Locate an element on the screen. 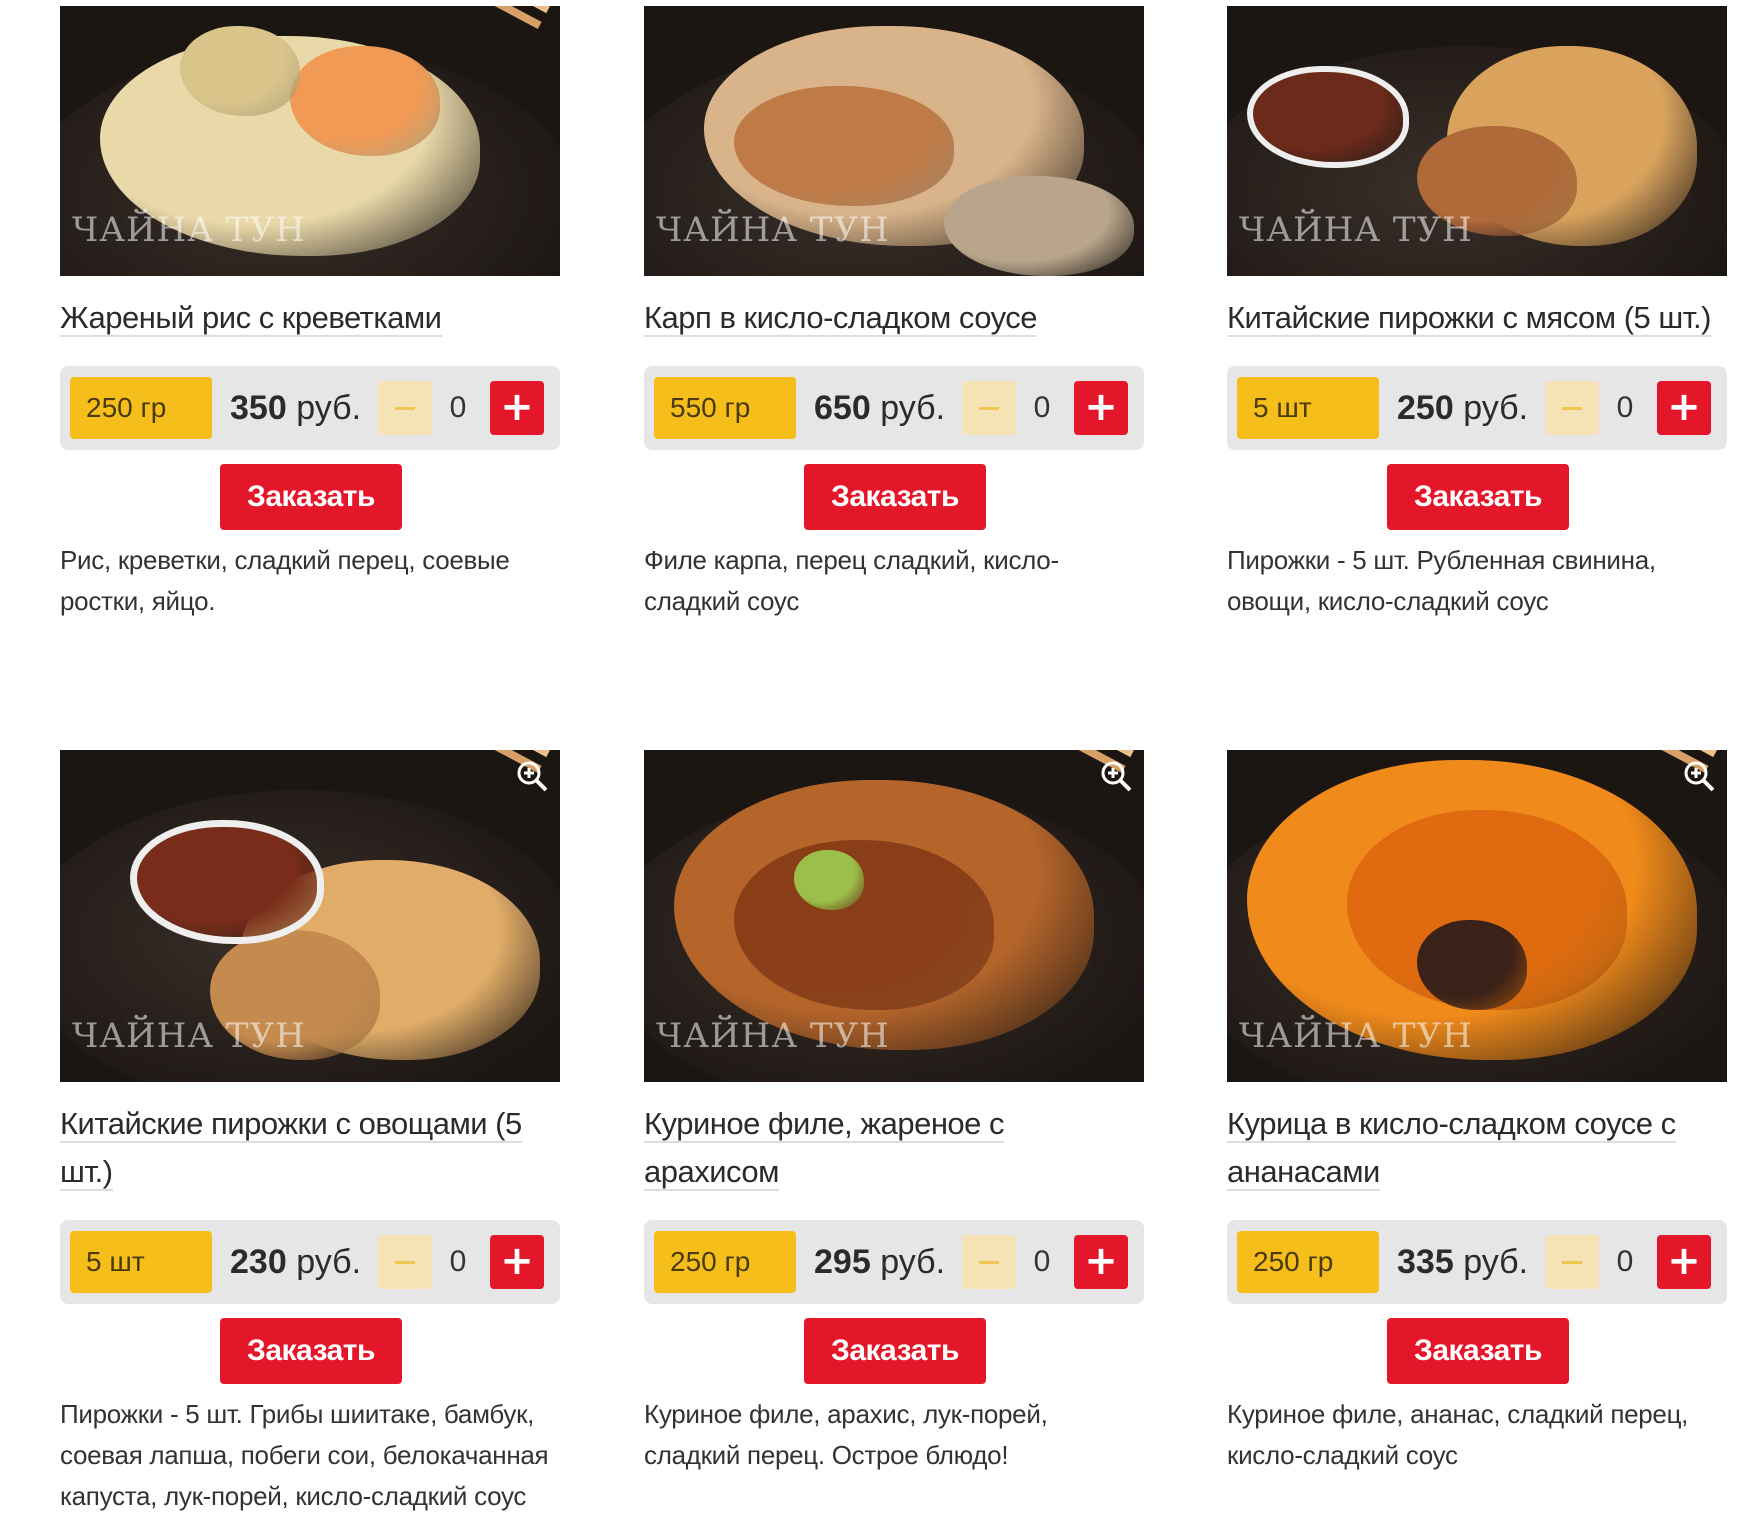 Image resolution: width=1759 pixels, height=1525 pixels. price-value: 650 is located at coordinates (842, 408).